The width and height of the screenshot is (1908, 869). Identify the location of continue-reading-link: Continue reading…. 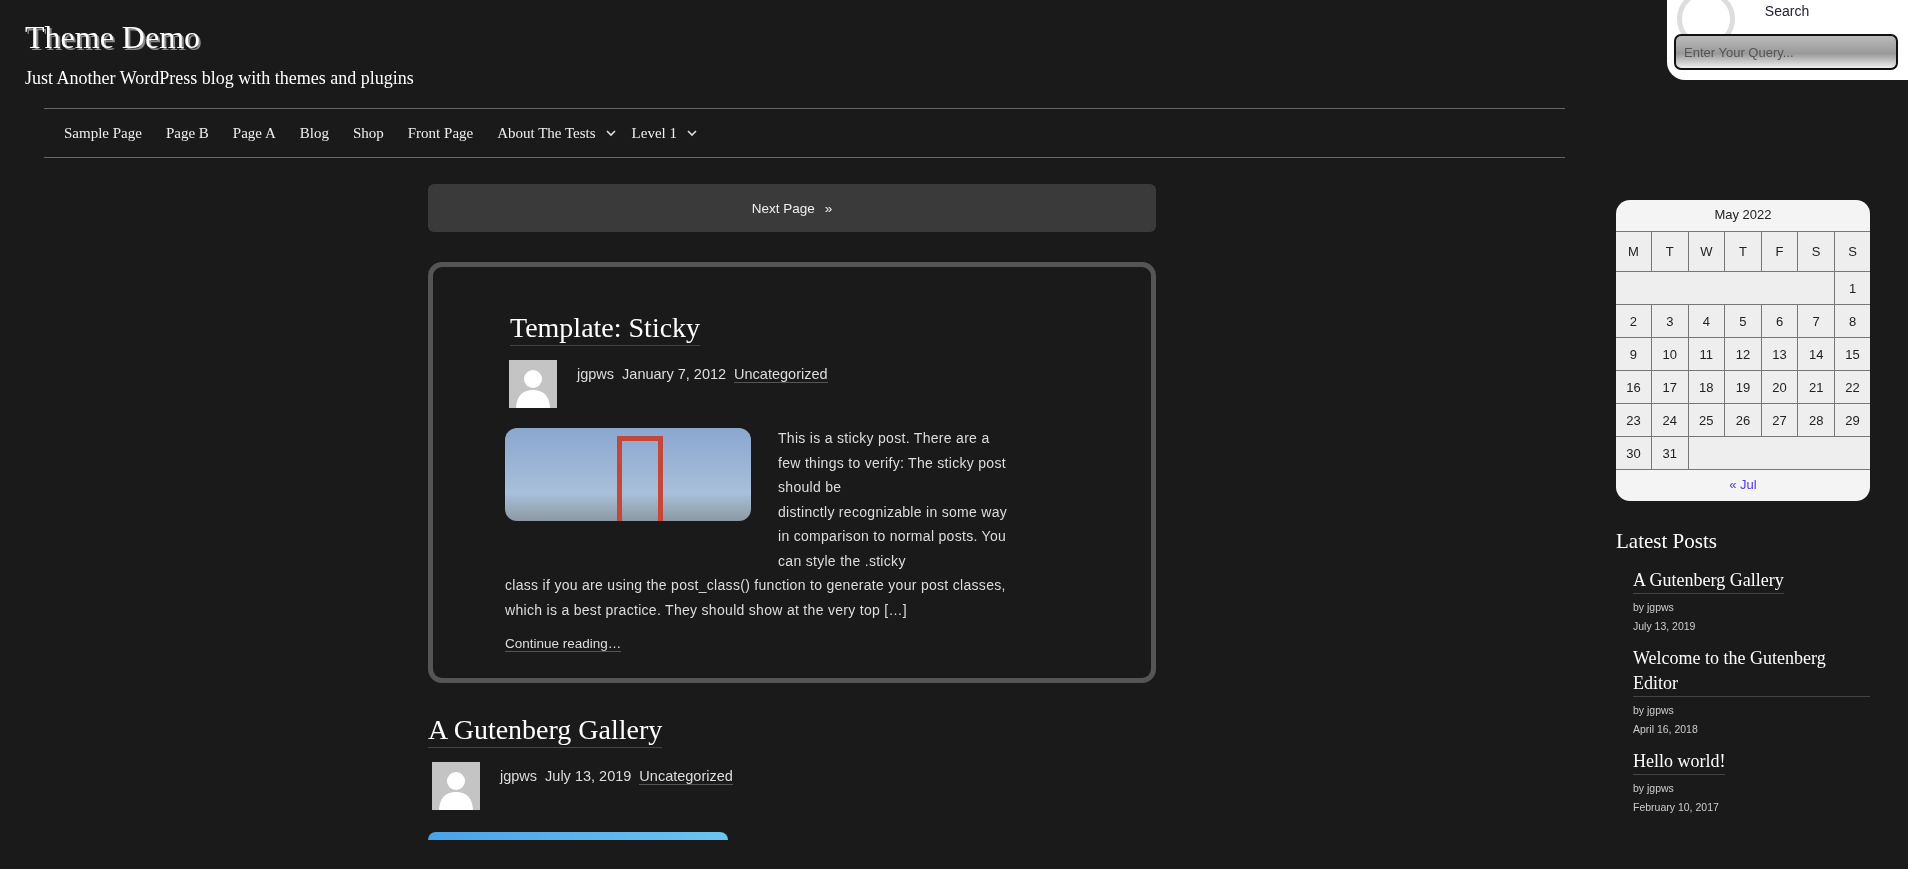
(563, 644).